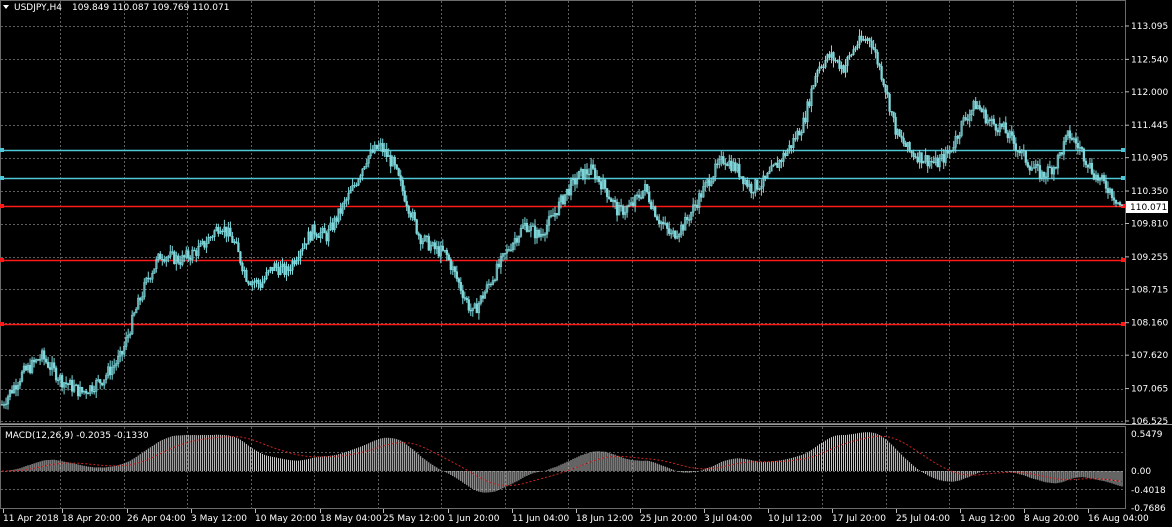  Describe the element at coordinates (2, 206) in the screenshot. I see `support-line-1-anchor` at that location.